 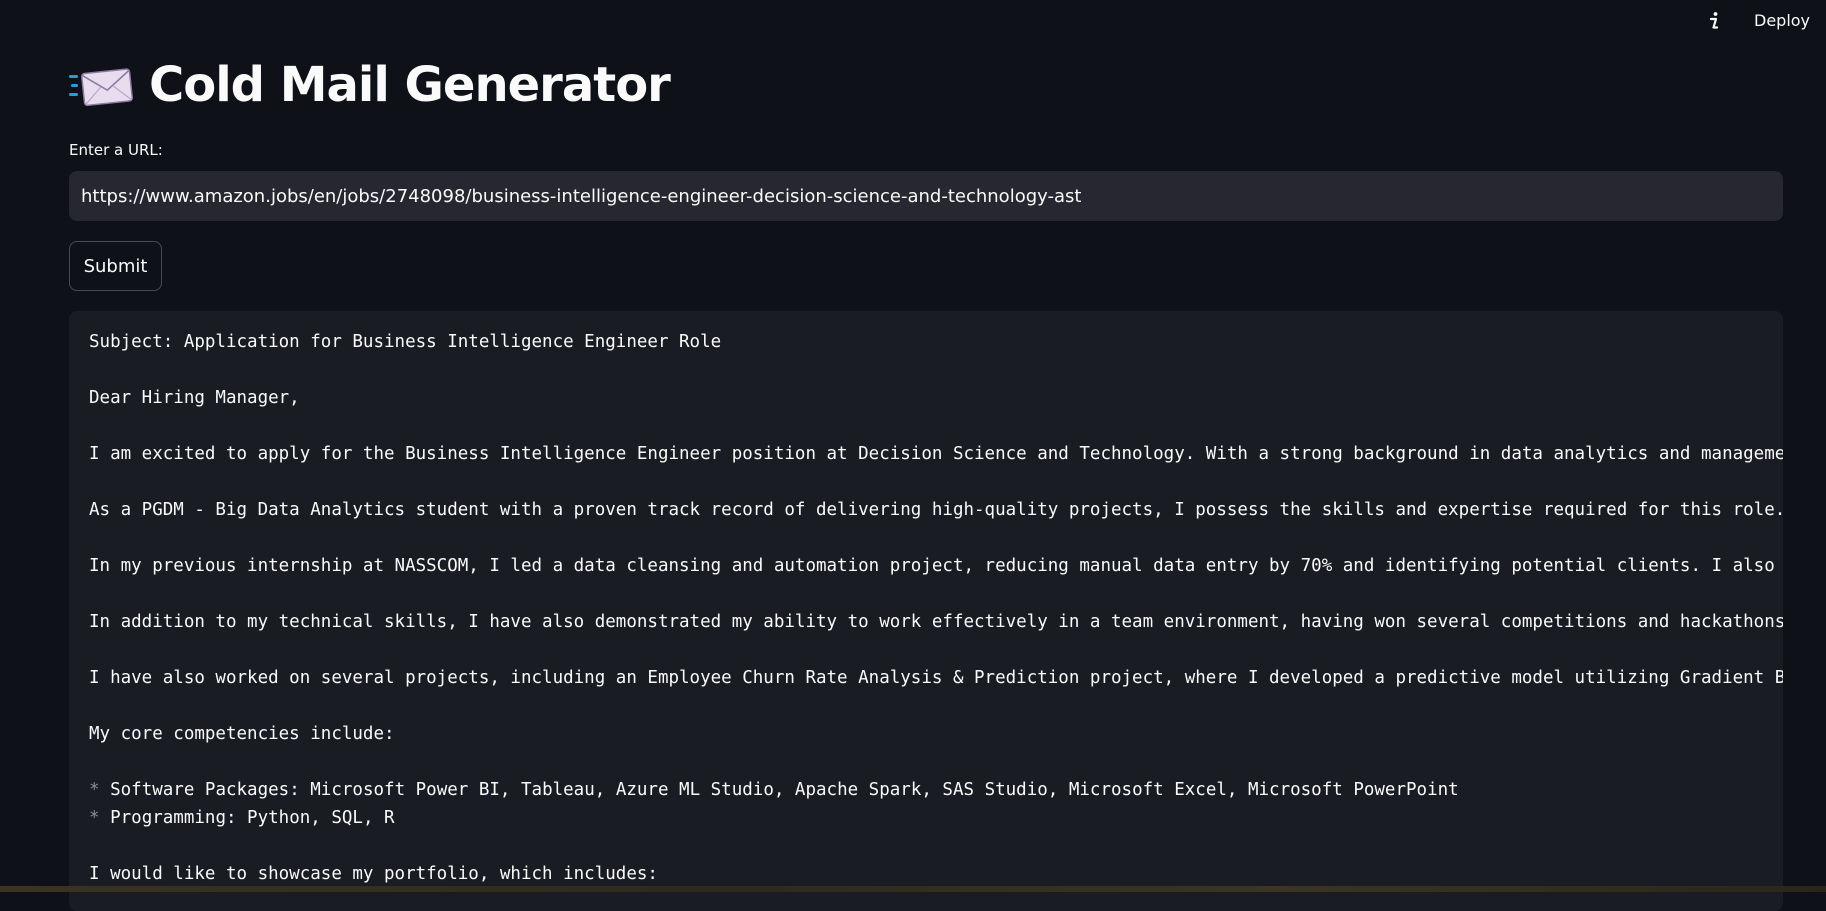 I want to click on url-field-label: Enter a URL:, so click(x=116, y=150).